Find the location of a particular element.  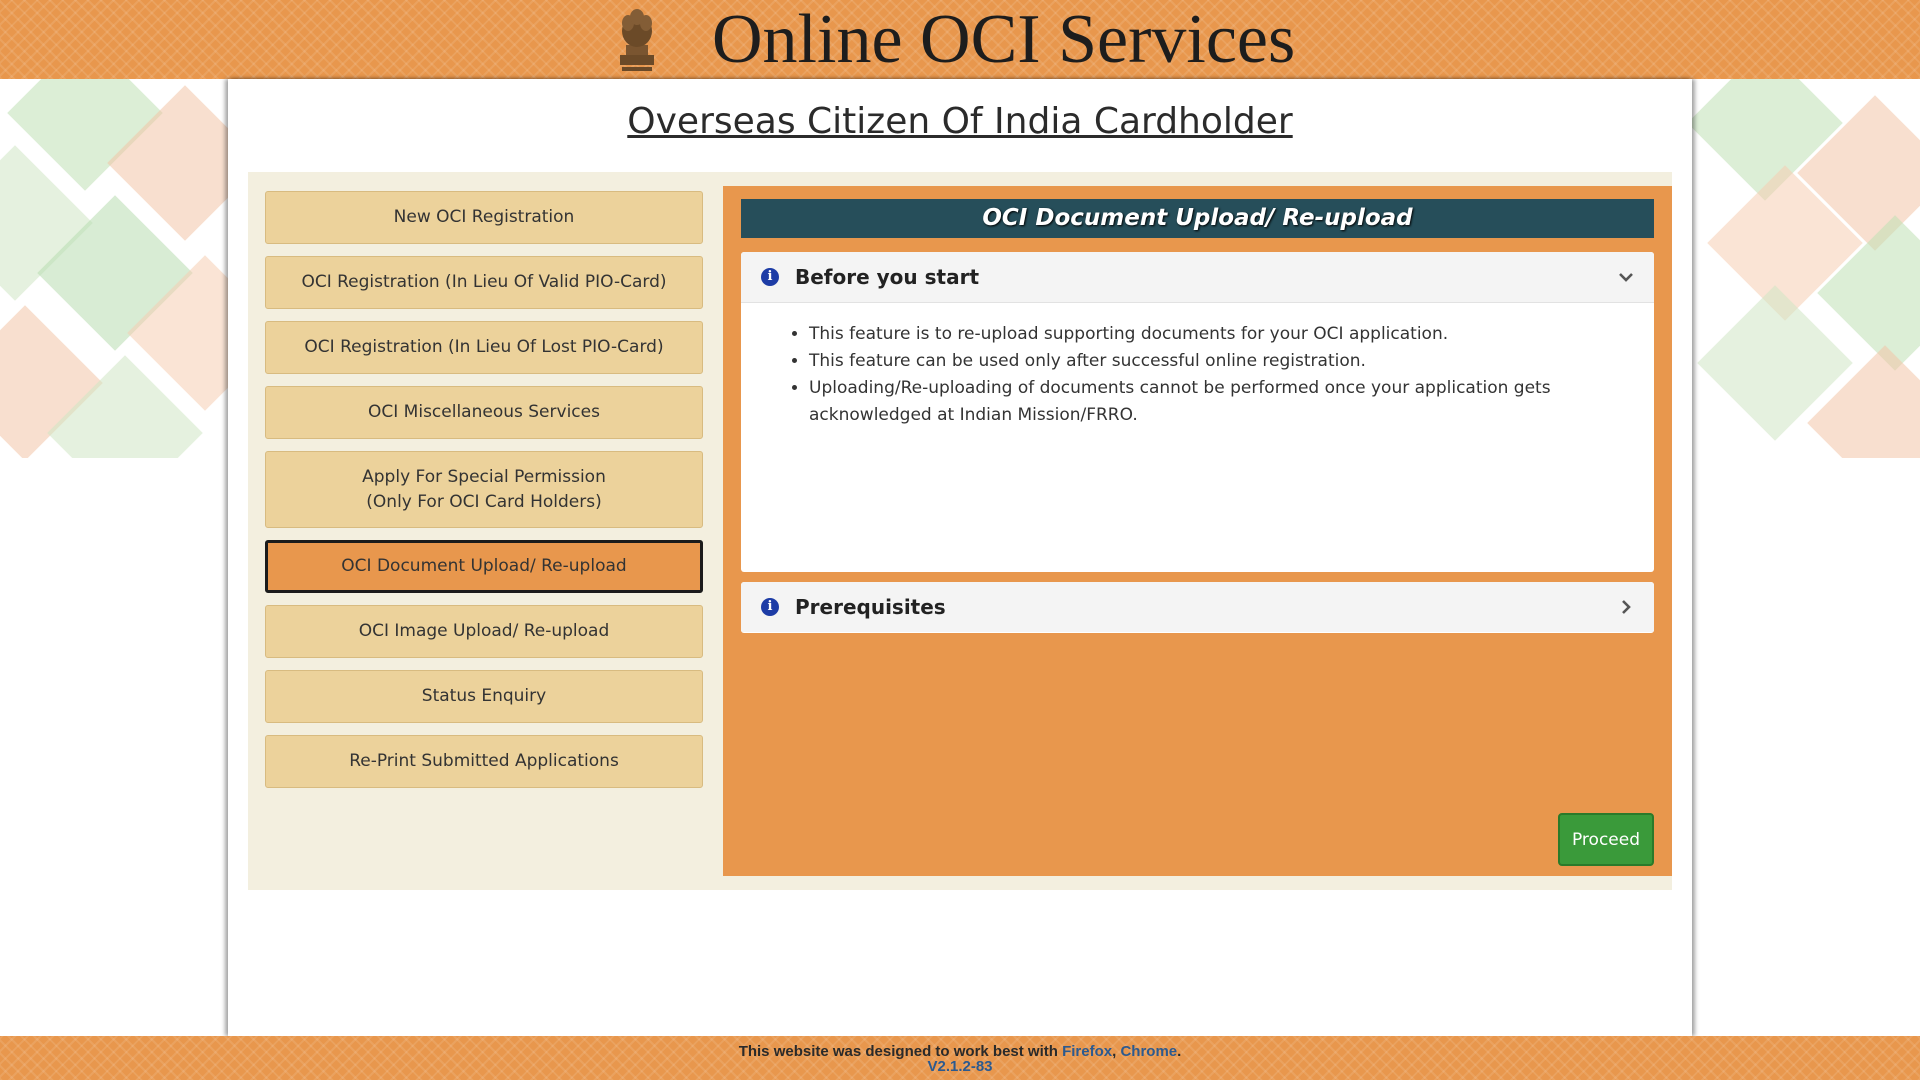

accordion-label: Prerequisites is located at coordinates (870, 607).